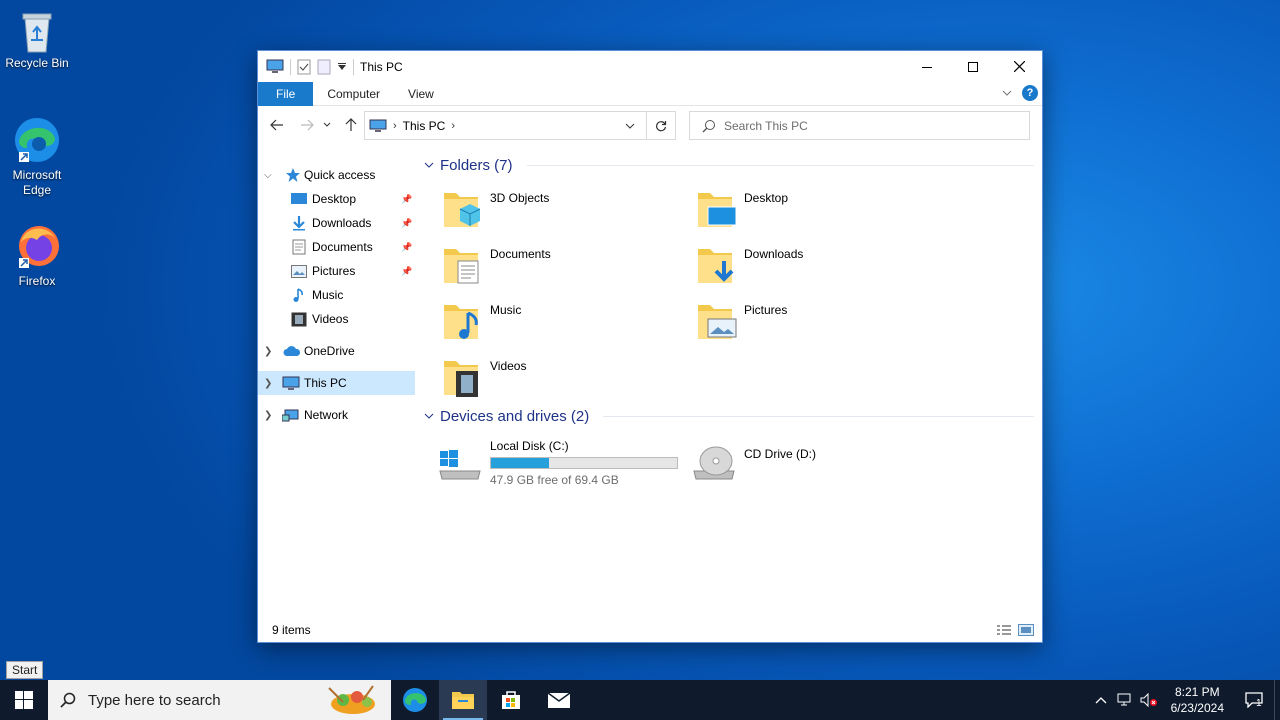 Image resolution: width=1280 pixels, height=720 pixels. I want to click on maximize-button, so click(973, 66).